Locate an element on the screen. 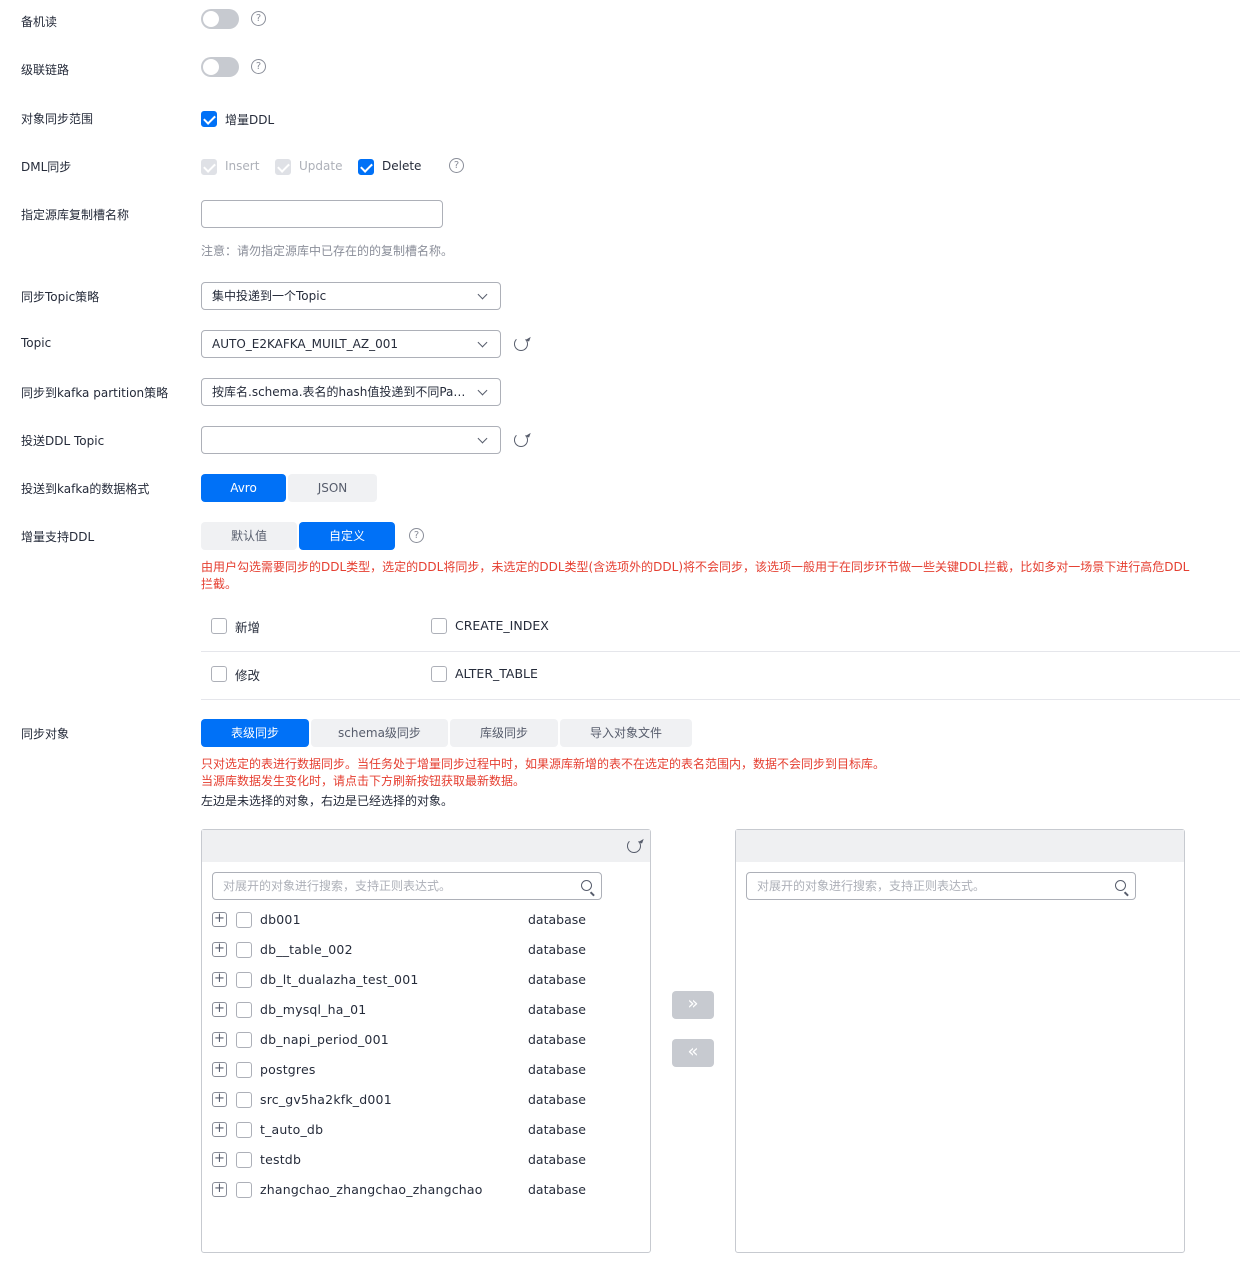 The height and width of the screenshot is (1268, 1240). ddl-topic-select is located at coordinates (351, 440).